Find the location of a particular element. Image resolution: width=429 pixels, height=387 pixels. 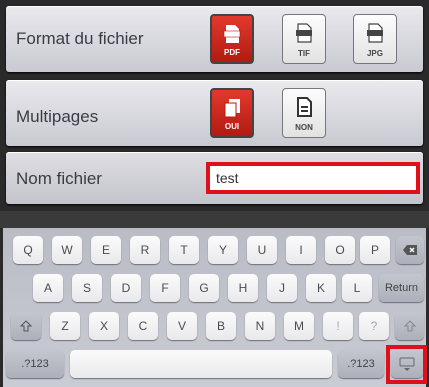

key-w: W is located at coordinates (67, 250).